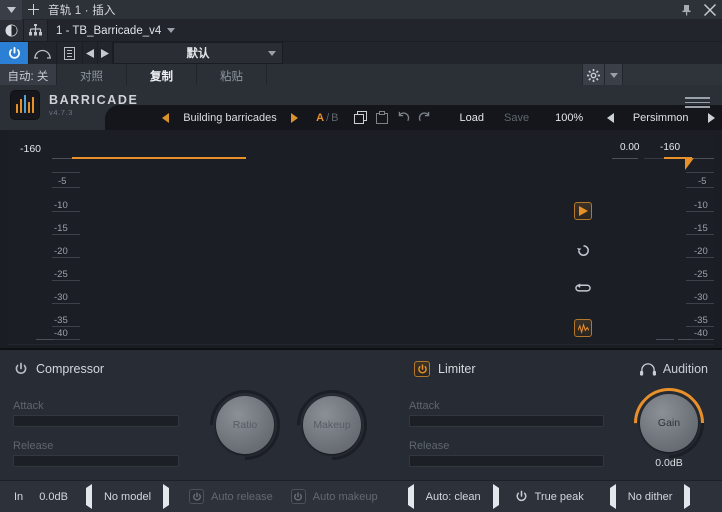 Image resolution: width=722 pixels, height=512 pixels. I want to click on auto-release-toggle: Auto release, so click(231, 496).